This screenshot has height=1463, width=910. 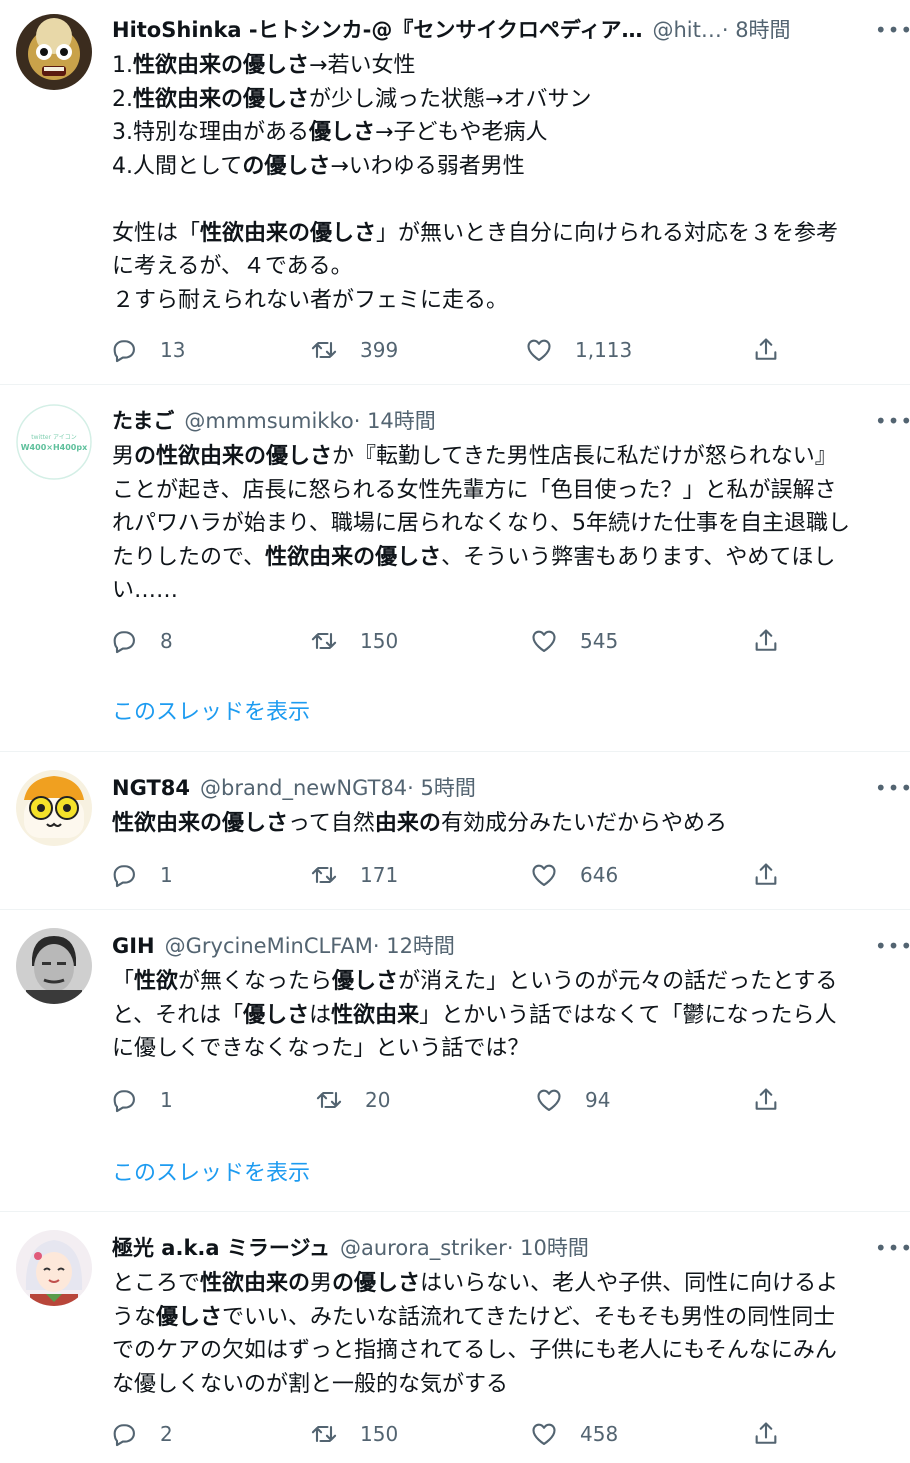 What do you see at coordinates (352, 1100) in the screenshot?
I see `retweet-button: 20` at bounding box center [352, 1100].